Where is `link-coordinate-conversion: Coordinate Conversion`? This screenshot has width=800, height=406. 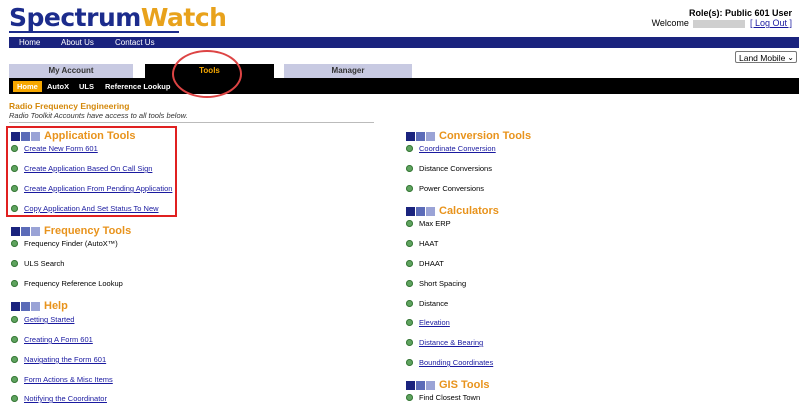
link-coordinate-conversion: Coordinate Conversion is located at coordinates (457, 149).